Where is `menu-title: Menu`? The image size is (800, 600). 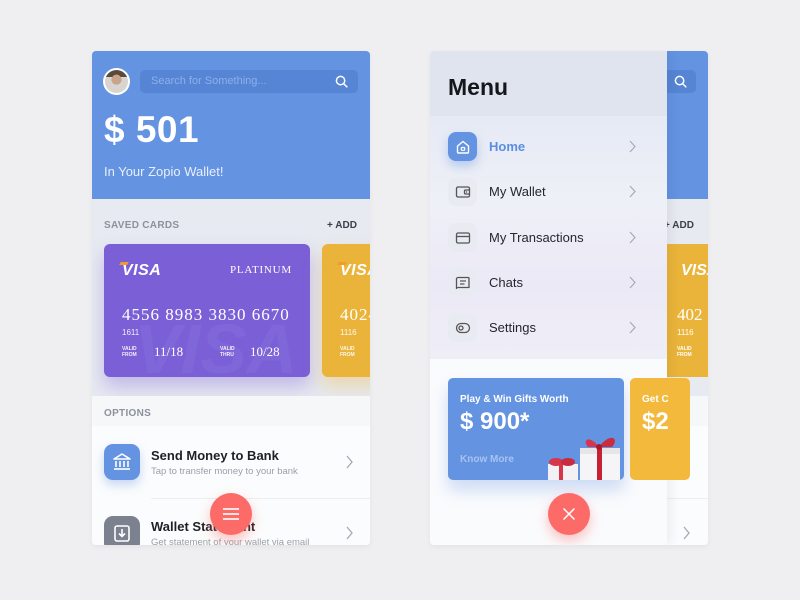
menu-title: Menu is located at coordinates (478, 87).